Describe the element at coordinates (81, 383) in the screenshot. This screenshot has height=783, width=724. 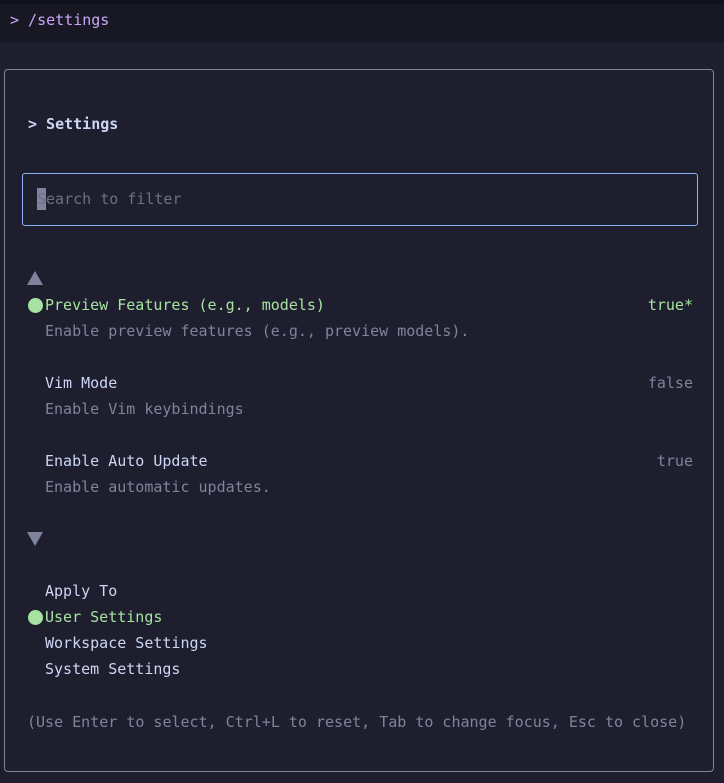
I see `setting-name-vim-mode: Vim Mode` at that location.